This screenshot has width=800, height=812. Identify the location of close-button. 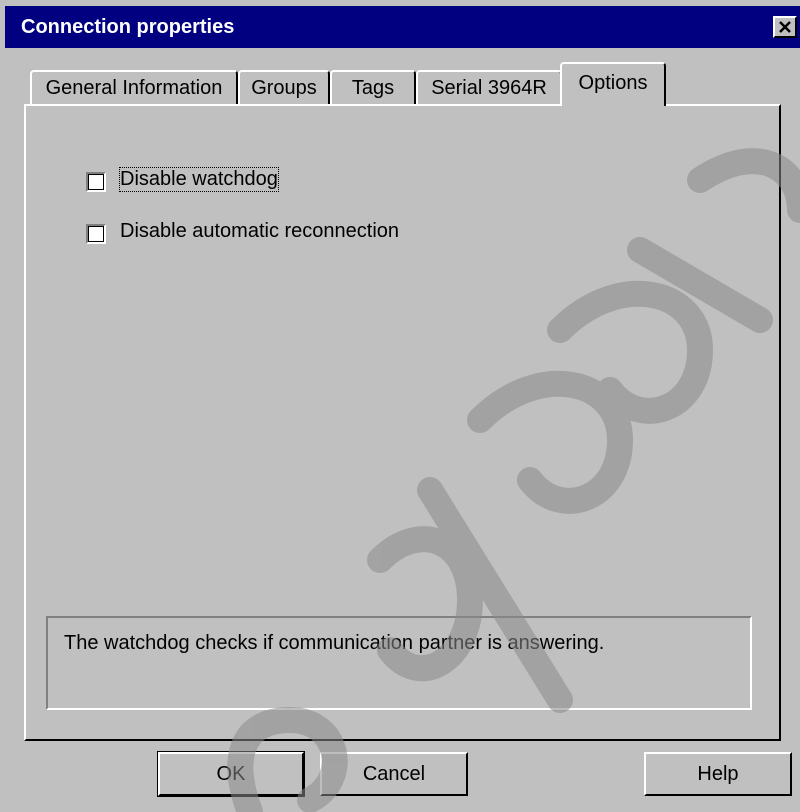
(785, 27).